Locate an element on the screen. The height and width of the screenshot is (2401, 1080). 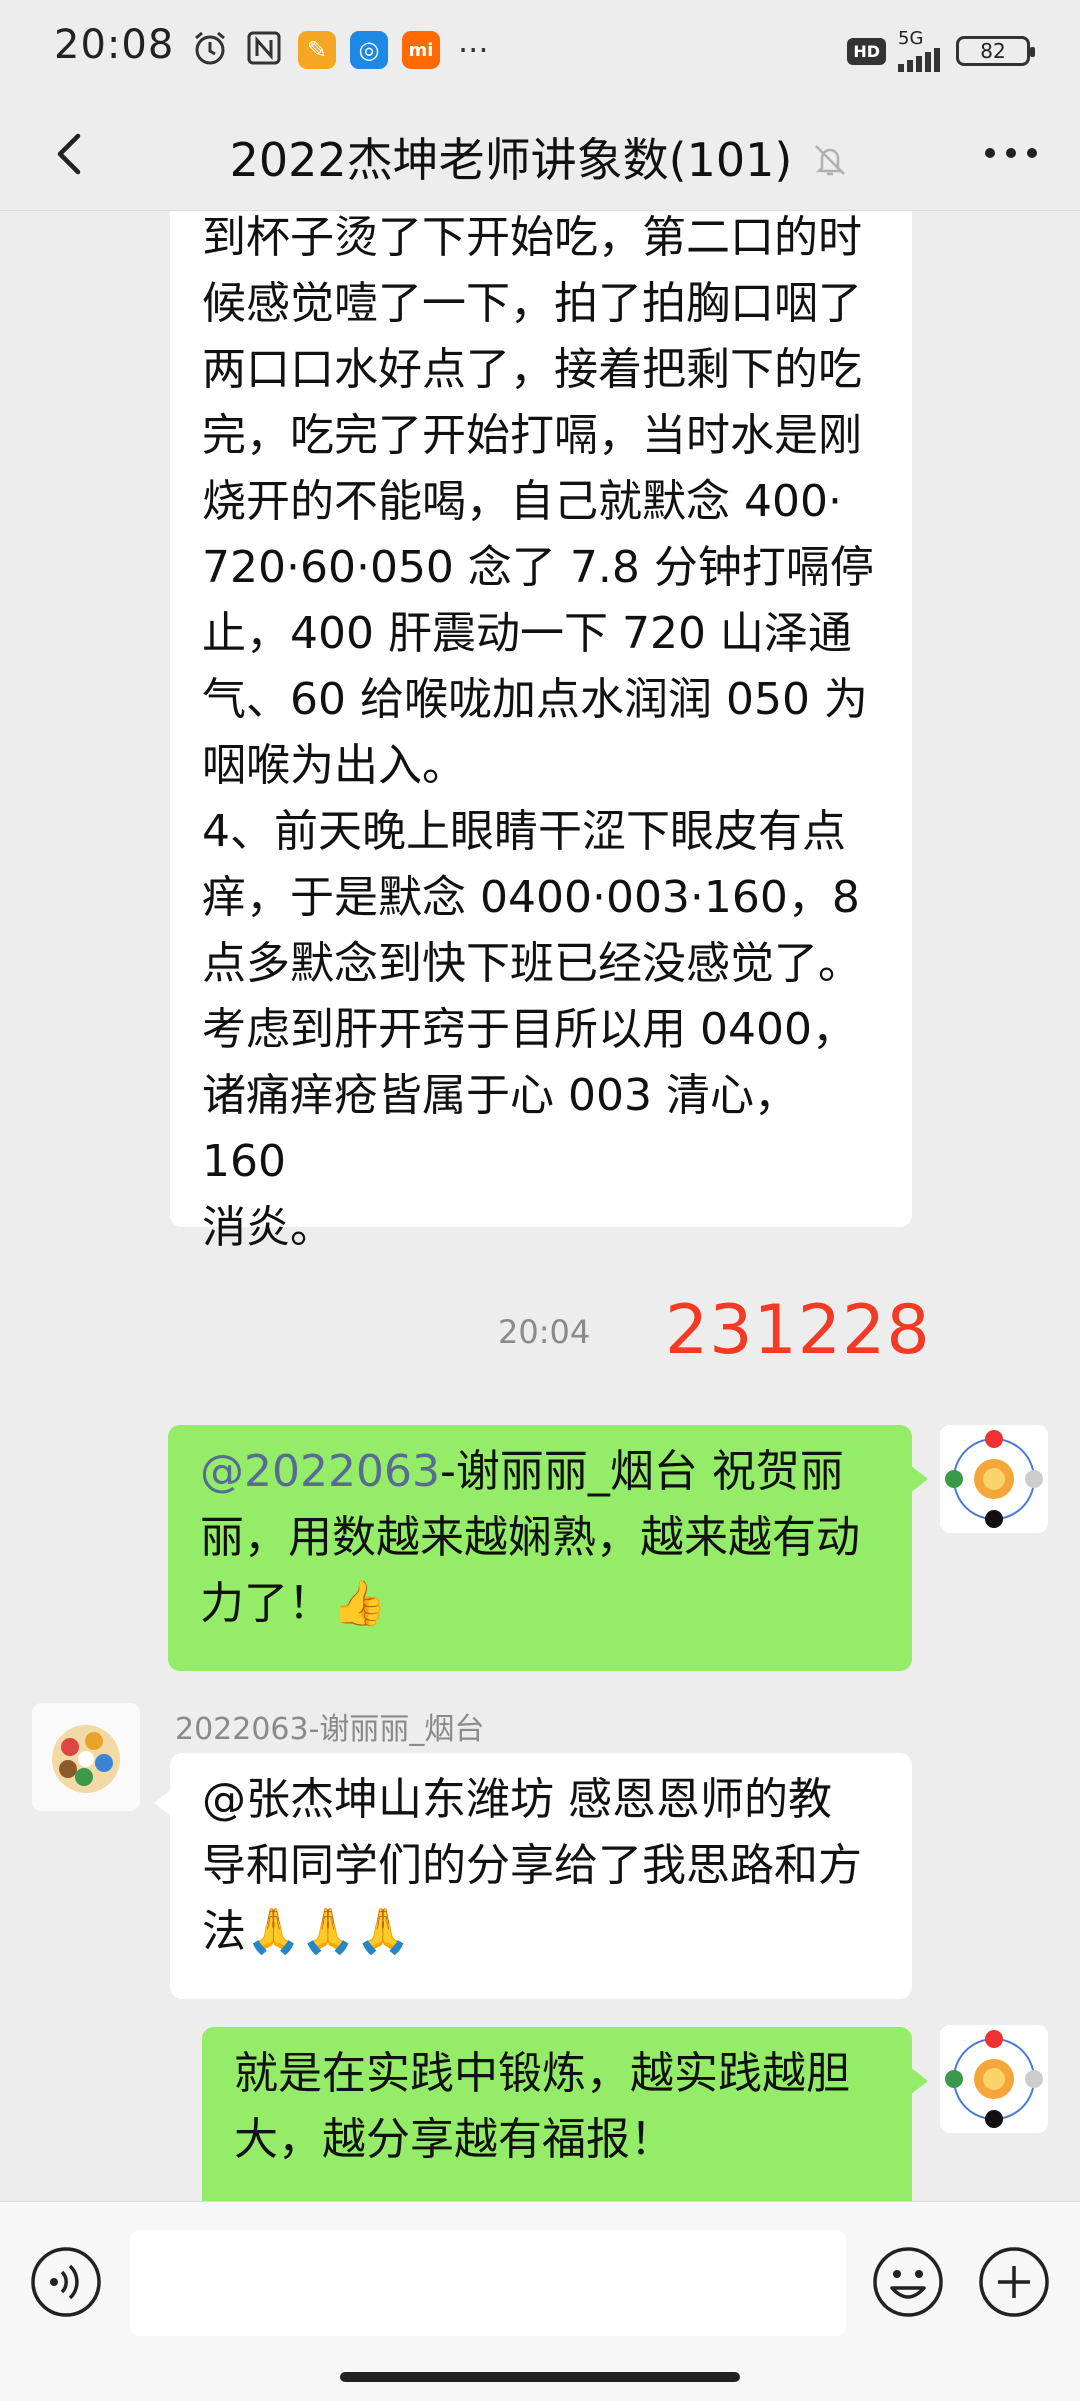
alarm-icon is located at coordinates (210, 50).